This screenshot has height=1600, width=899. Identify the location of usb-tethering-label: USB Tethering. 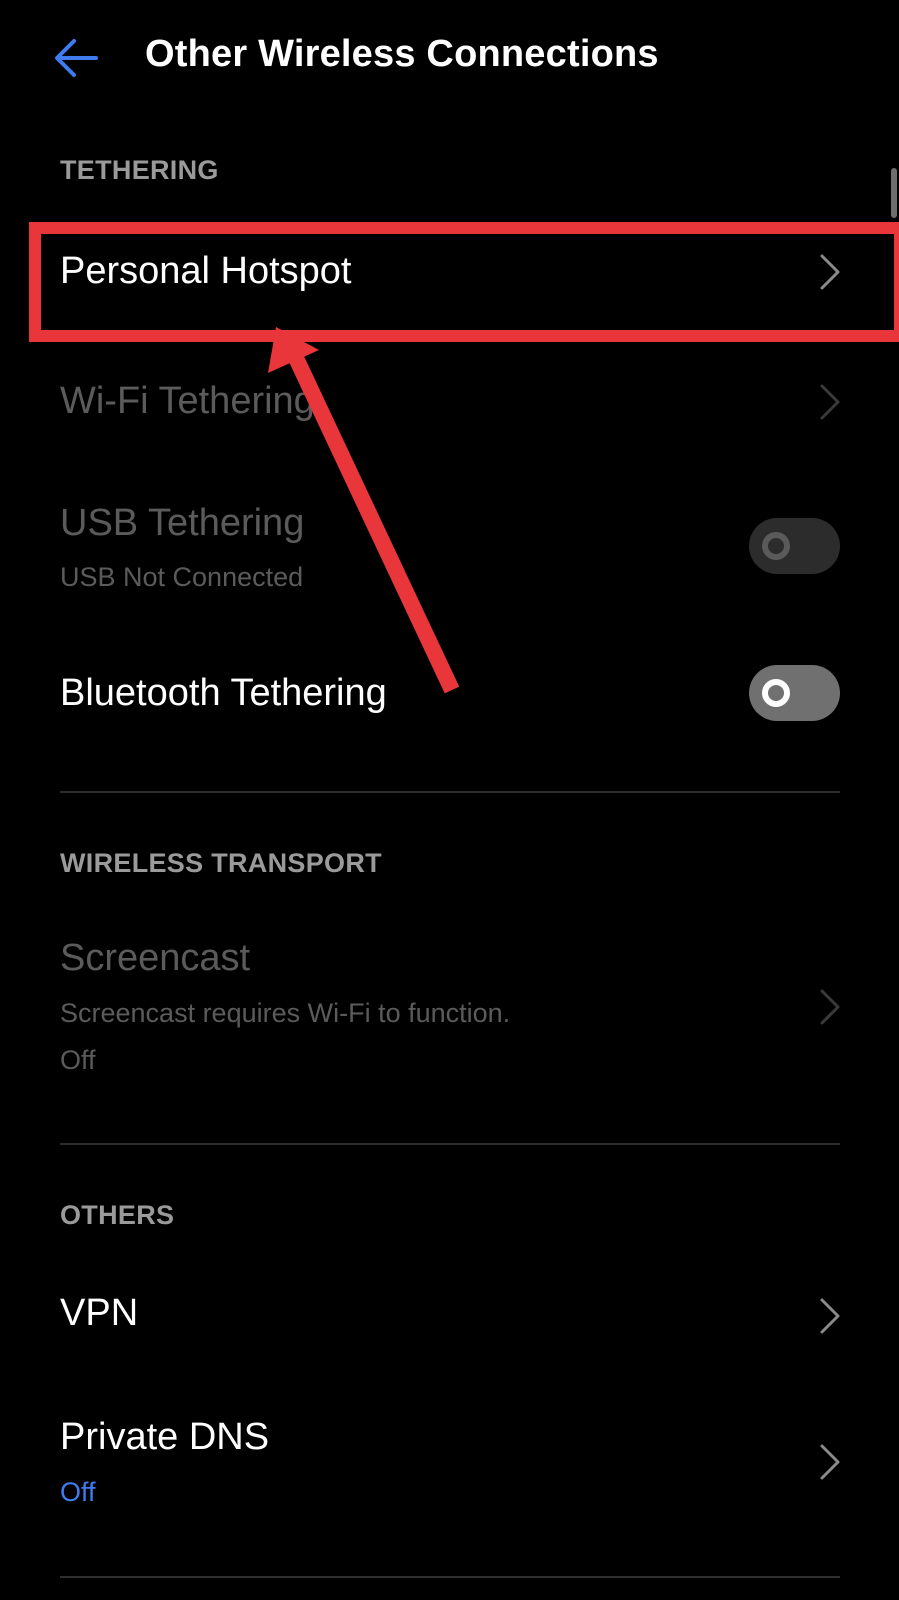
(182, 523).